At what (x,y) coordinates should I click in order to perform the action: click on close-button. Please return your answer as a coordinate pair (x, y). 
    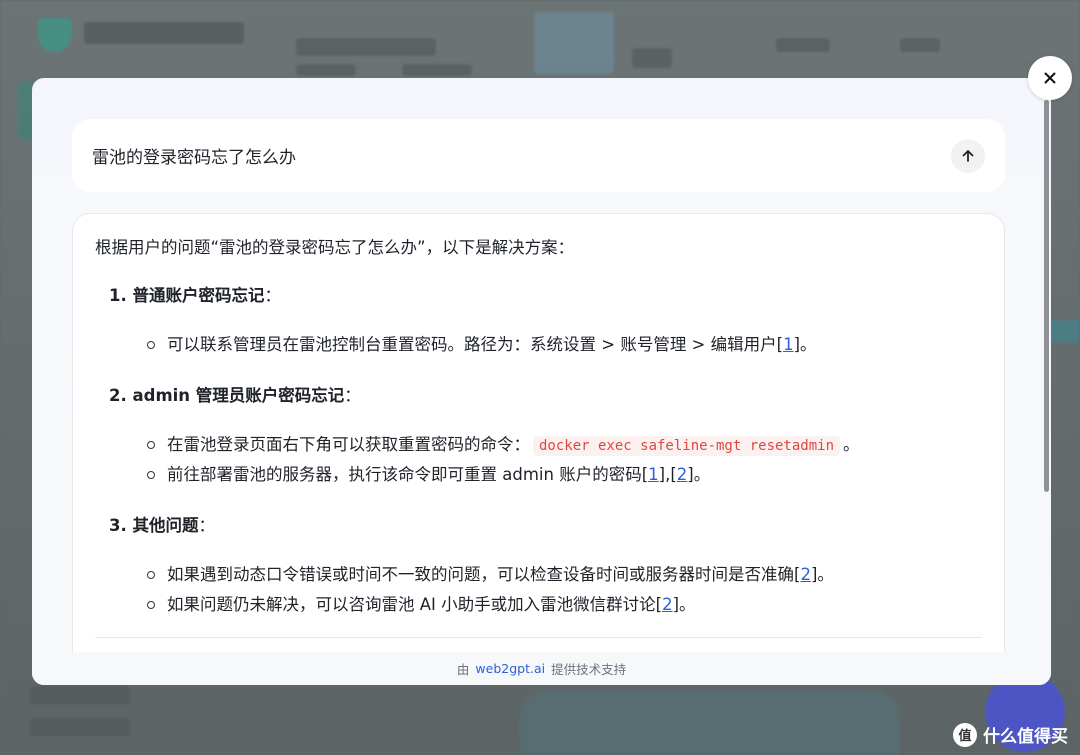
    Looking at the image, I should click on (1050, 78).